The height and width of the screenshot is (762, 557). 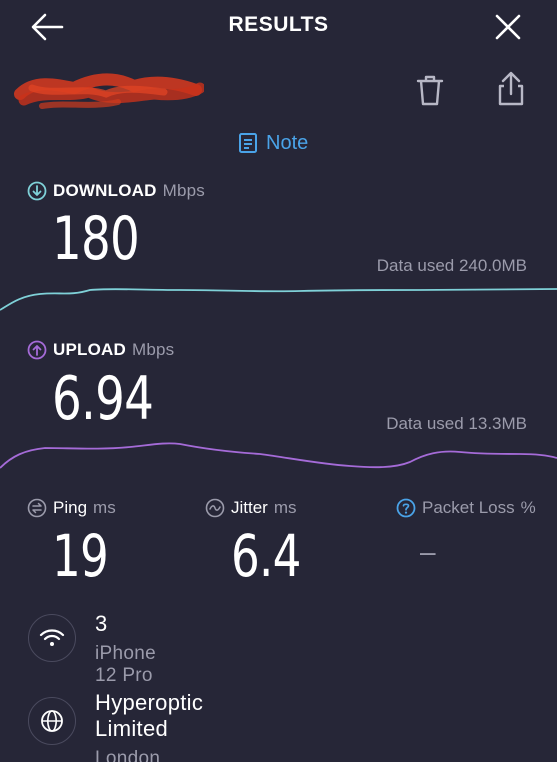 What do you see at coordinates (528, 507) in the screenshot?
I see `packet-loss-unit: %` at bounding box center [528, 507].